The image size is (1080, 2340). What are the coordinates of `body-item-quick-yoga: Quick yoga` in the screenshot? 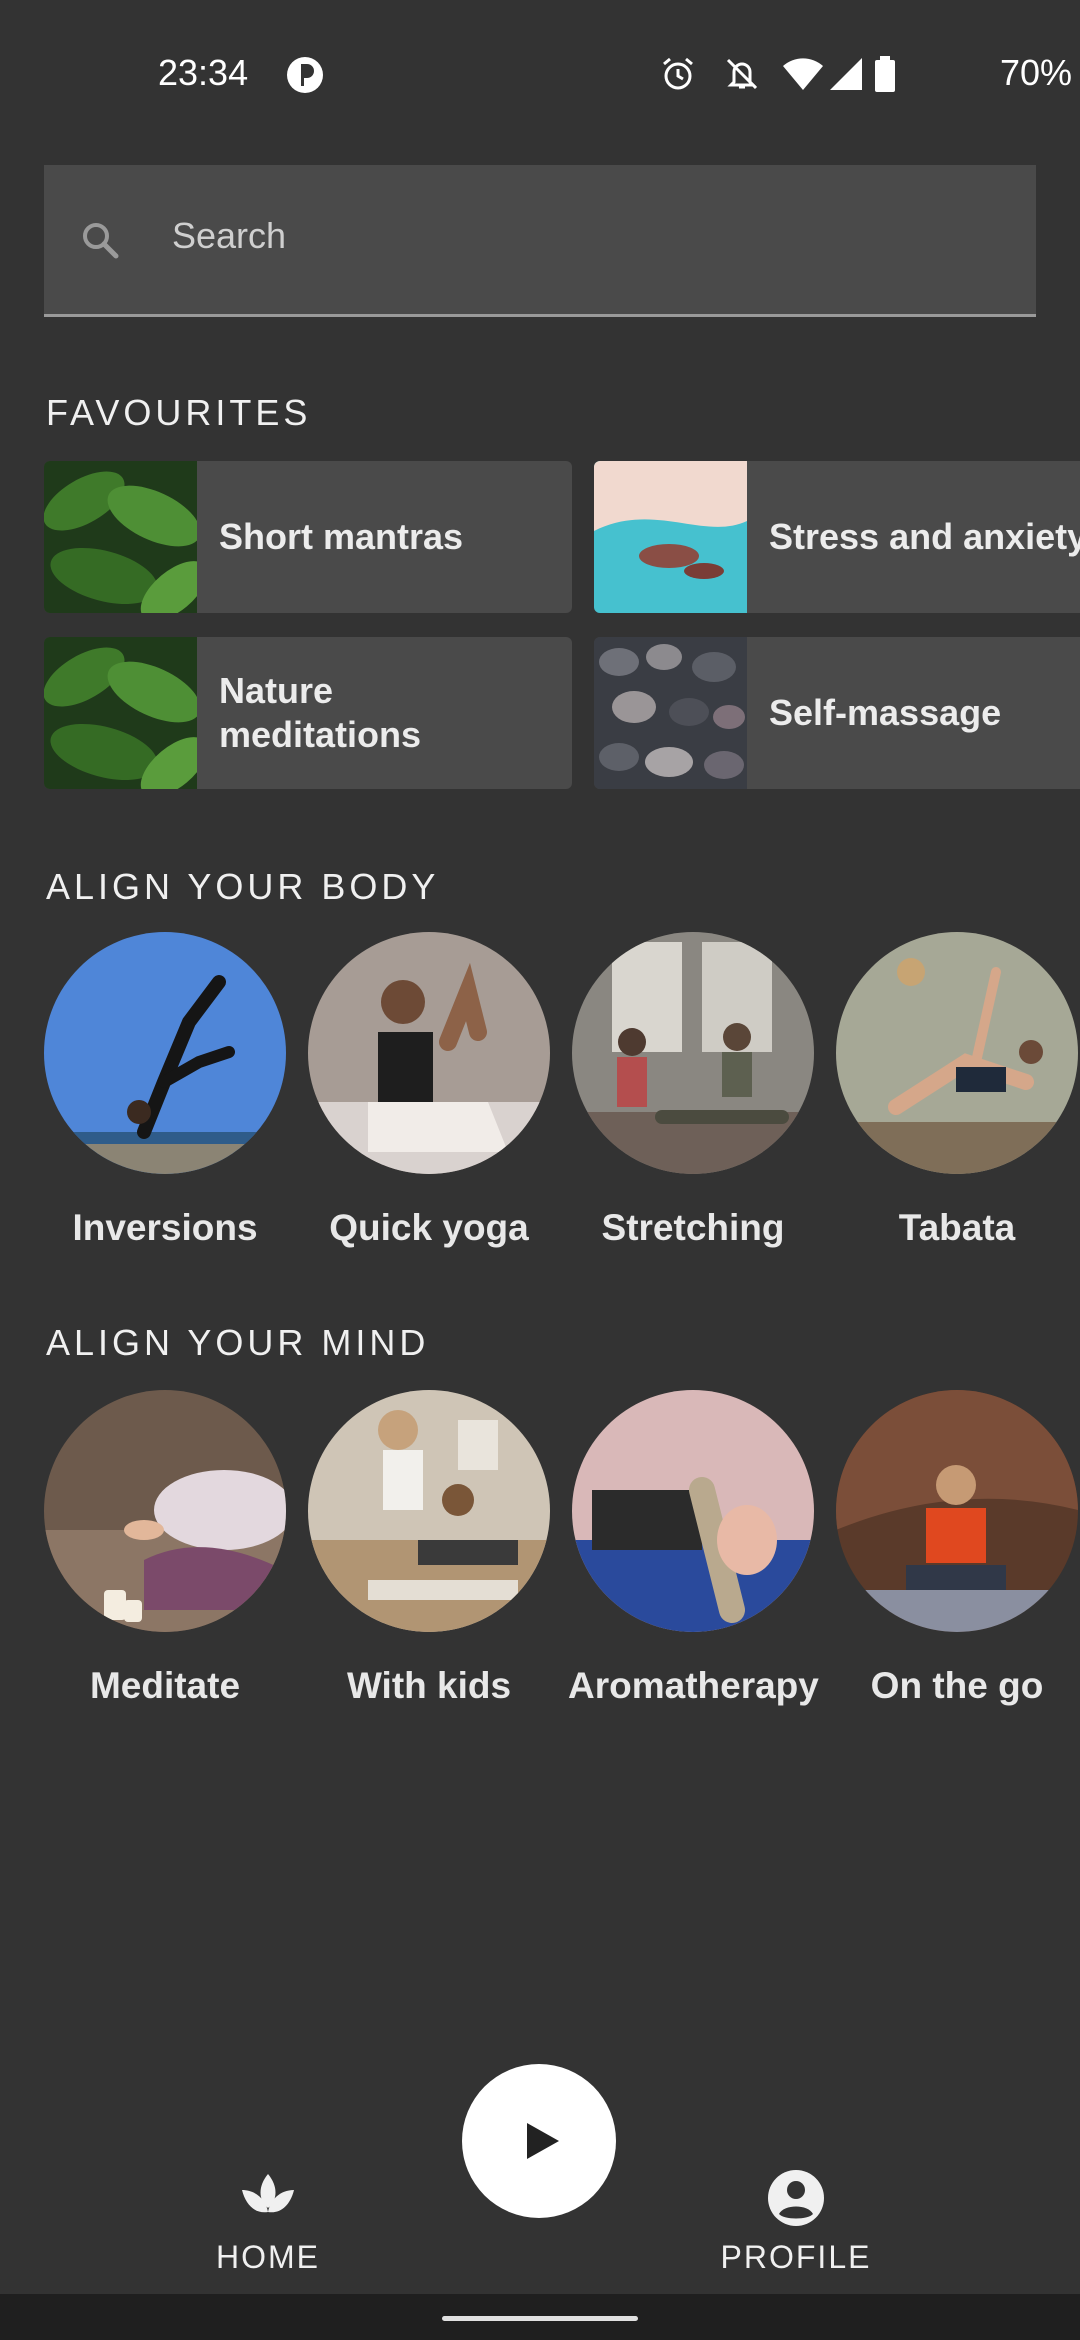 It's located at (429, 1090).